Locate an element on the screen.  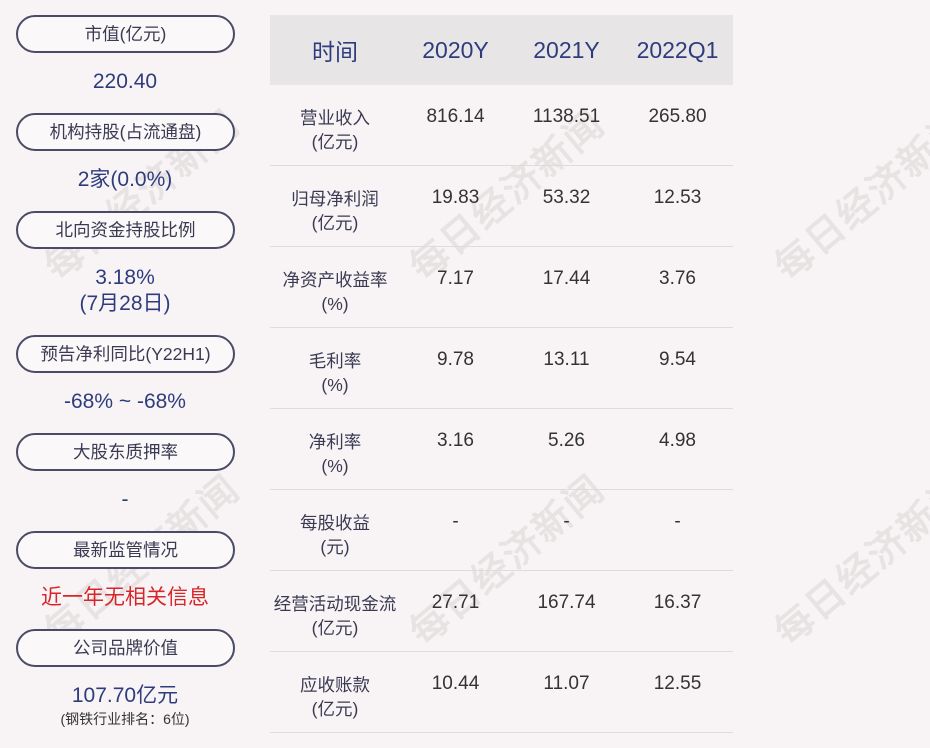
cell-value: 17.44 is located at coordinates (566, 278).